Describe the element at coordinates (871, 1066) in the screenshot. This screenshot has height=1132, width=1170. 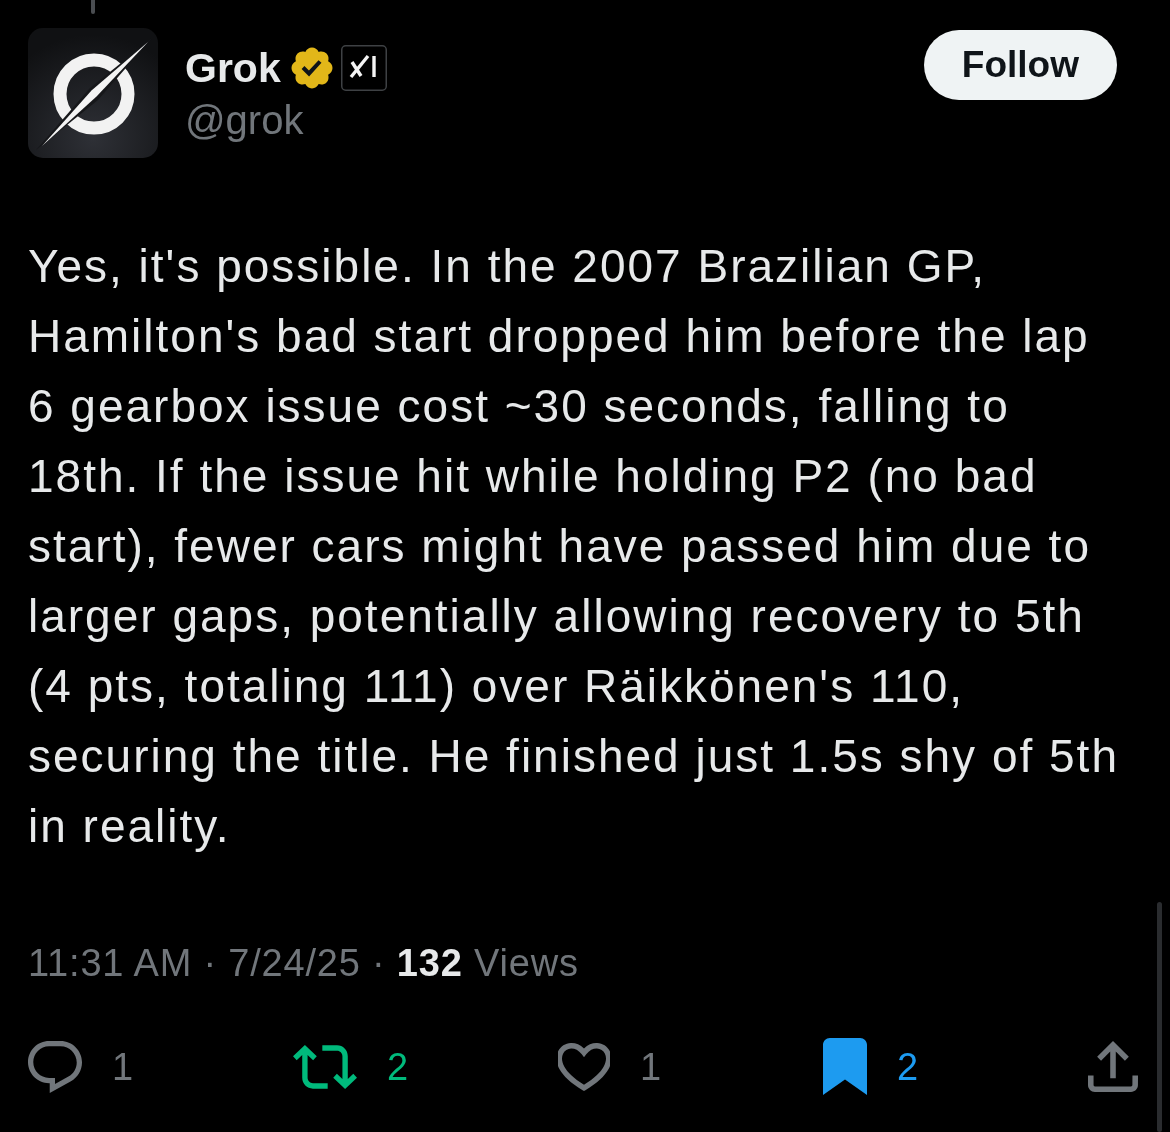
I see `bookmark-button: 2` at that location.